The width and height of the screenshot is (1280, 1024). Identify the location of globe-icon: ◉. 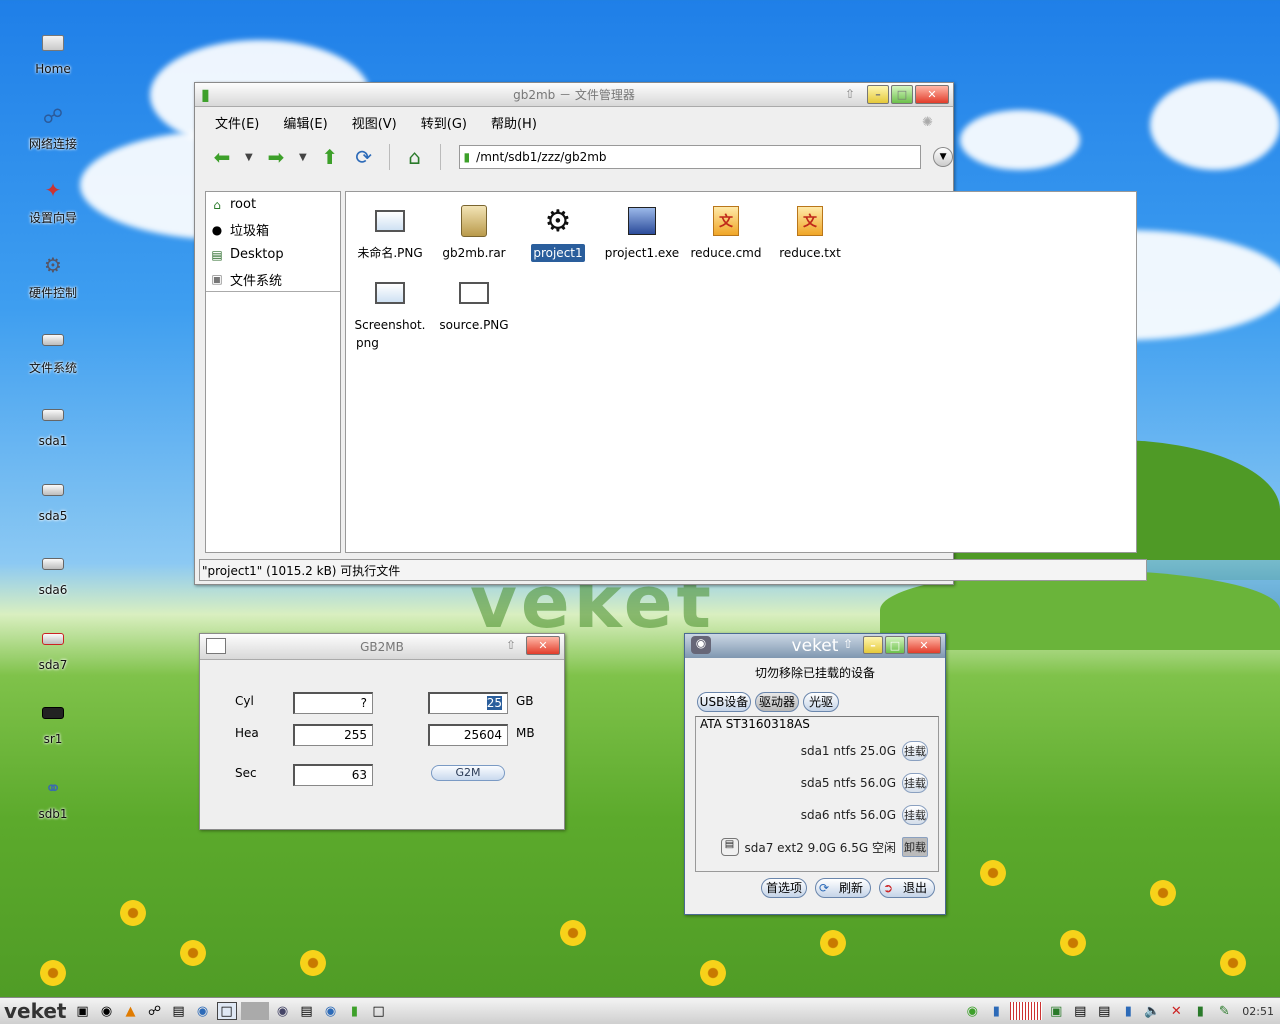
(331, 1011).